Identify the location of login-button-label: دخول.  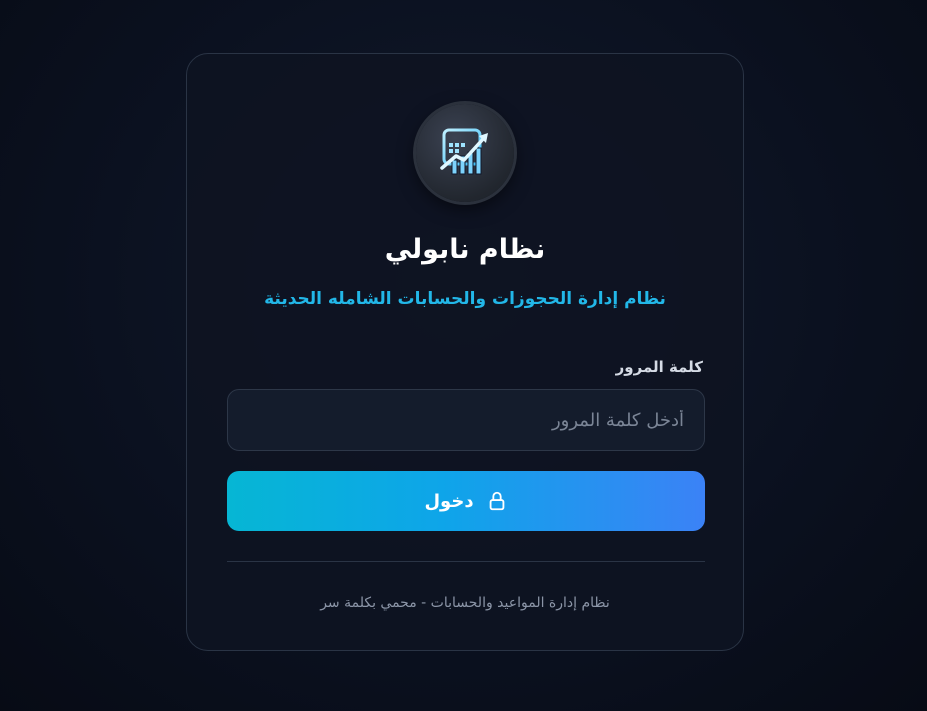
(449, 501).